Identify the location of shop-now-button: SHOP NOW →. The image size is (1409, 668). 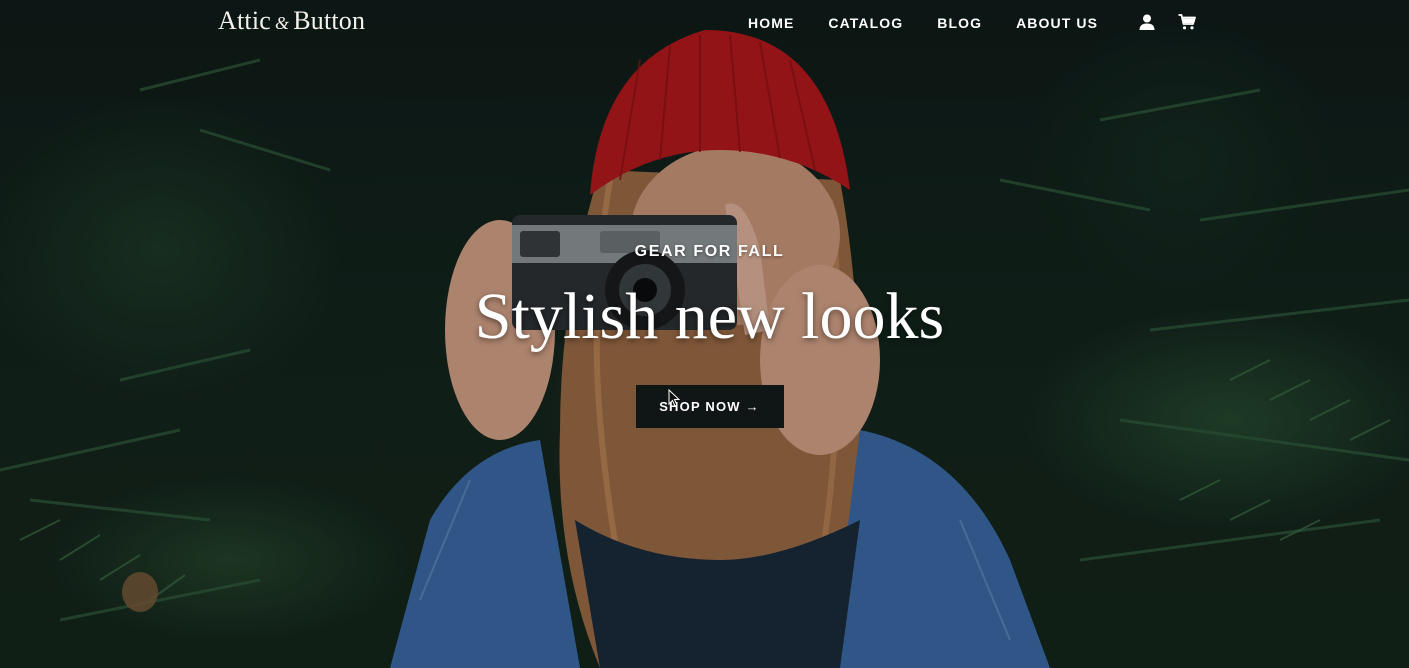
(709, 406).